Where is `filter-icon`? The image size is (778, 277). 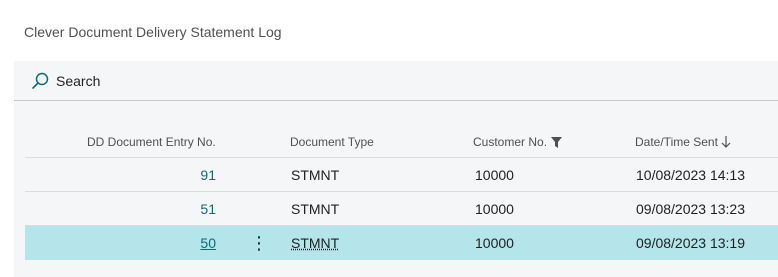
filter-icon is located at coordinates (557, 142).